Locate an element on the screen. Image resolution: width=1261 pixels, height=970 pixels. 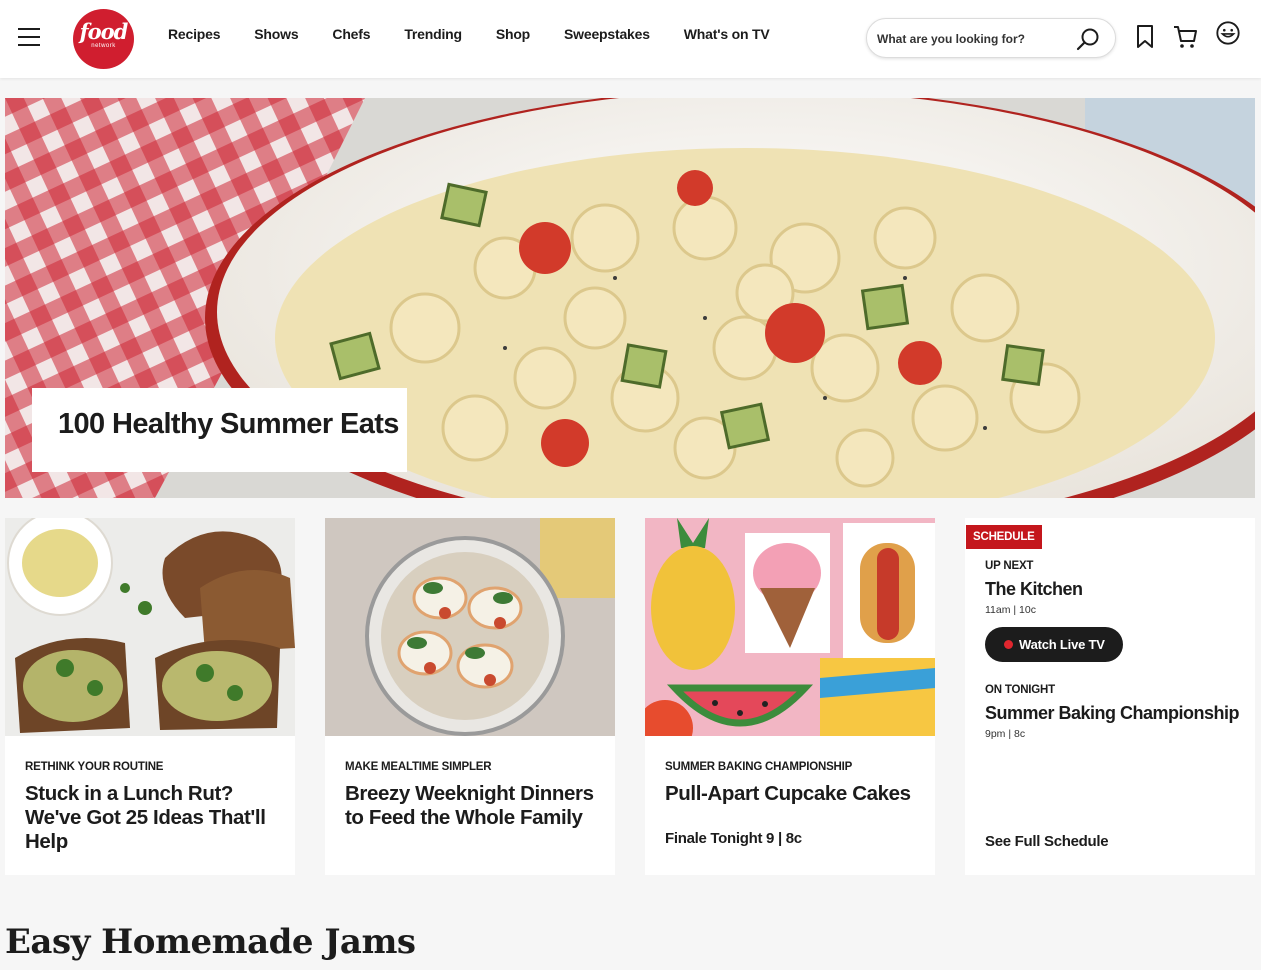
toast-image is located at coordinates (150, 627).